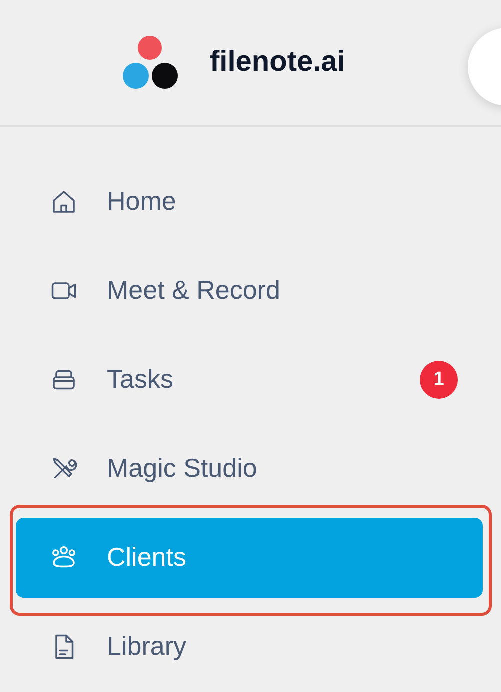 The height and width of the screenshot is (692, 501). I want to click on nav-item: Tasks 1, so click(249, 380).